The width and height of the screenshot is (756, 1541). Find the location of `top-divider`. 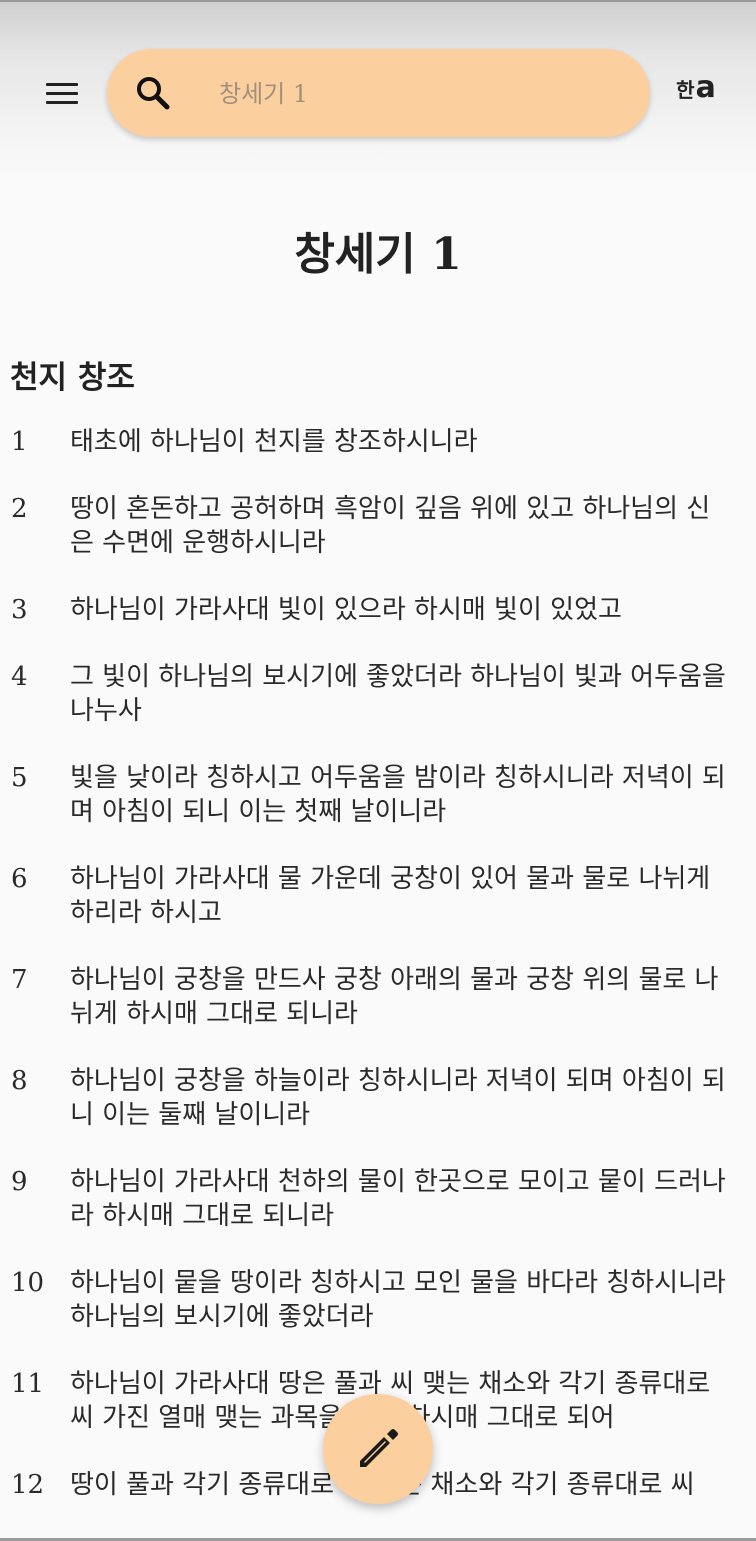

top-divider is located at coordinates (378, 1).